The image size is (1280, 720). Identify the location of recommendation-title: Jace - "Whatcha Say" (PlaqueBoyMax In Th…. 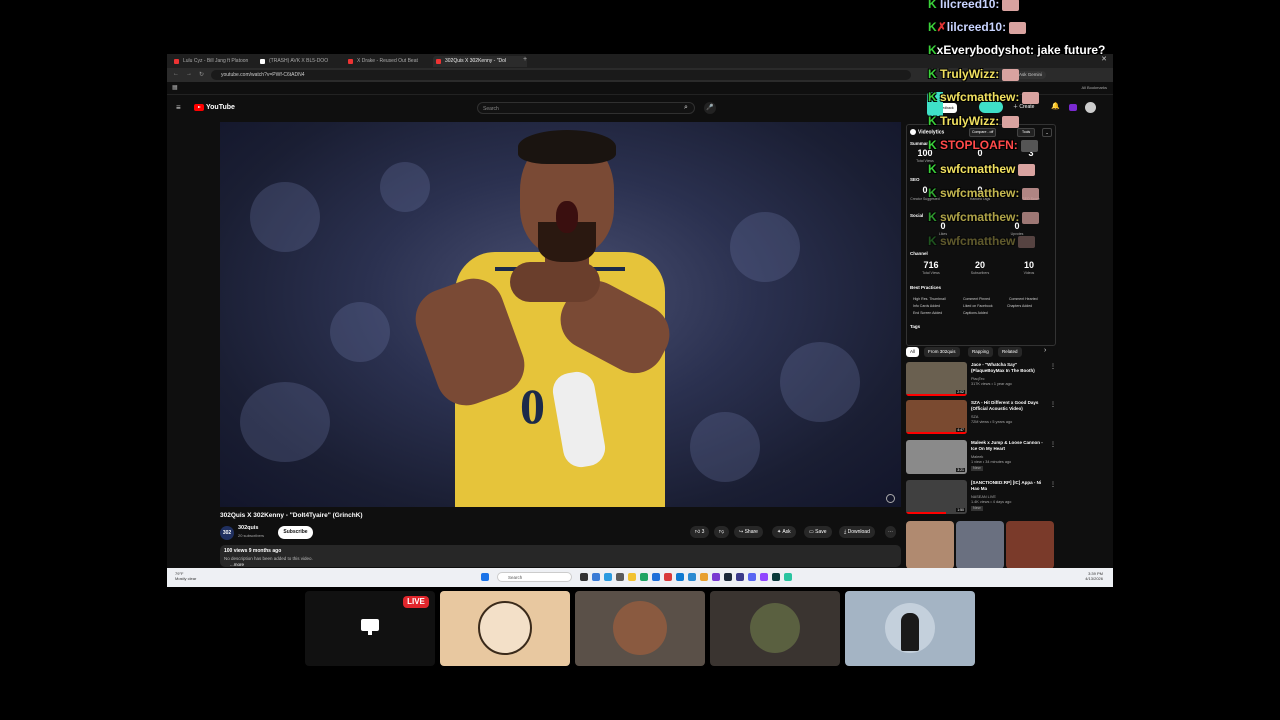
(1008, 368).